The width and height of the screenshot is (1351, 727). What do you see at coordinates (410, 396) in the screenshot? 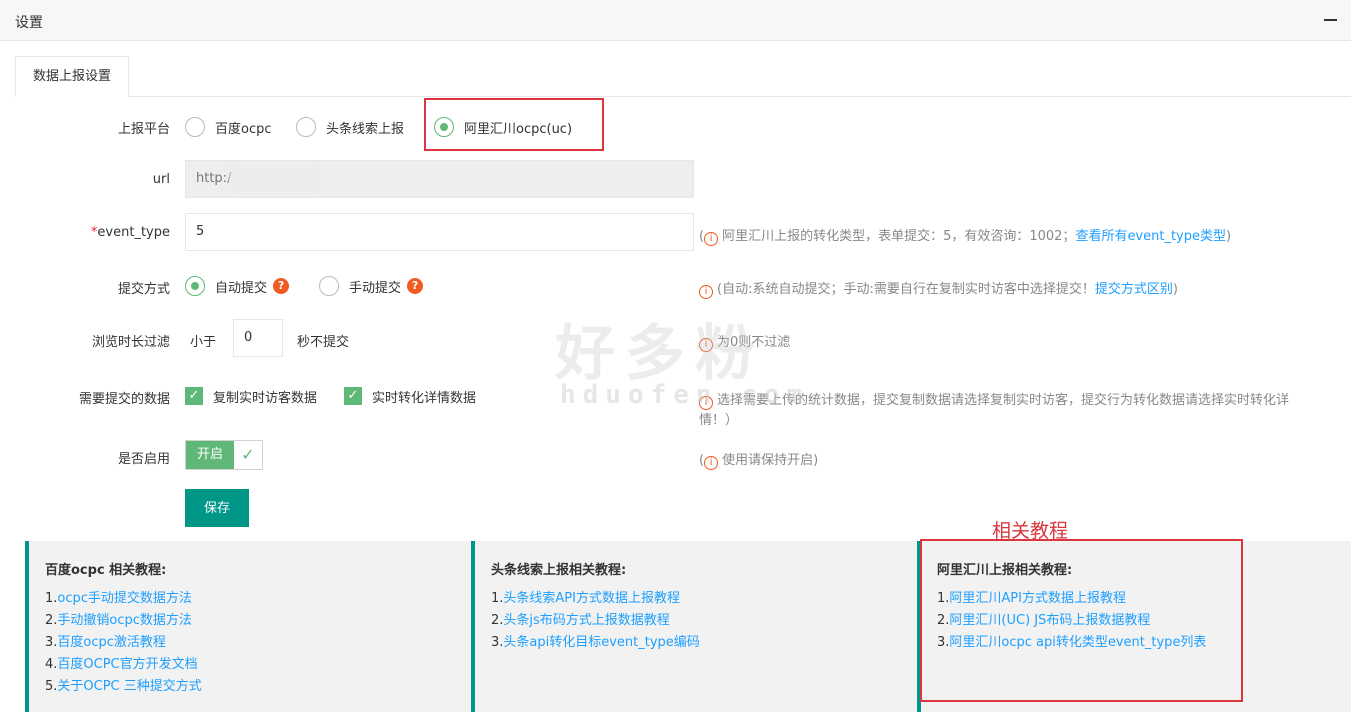
I see `checkbox-conversion-detail-data: ✓ 实时转化详情数据` at bounding box center [410, 396].